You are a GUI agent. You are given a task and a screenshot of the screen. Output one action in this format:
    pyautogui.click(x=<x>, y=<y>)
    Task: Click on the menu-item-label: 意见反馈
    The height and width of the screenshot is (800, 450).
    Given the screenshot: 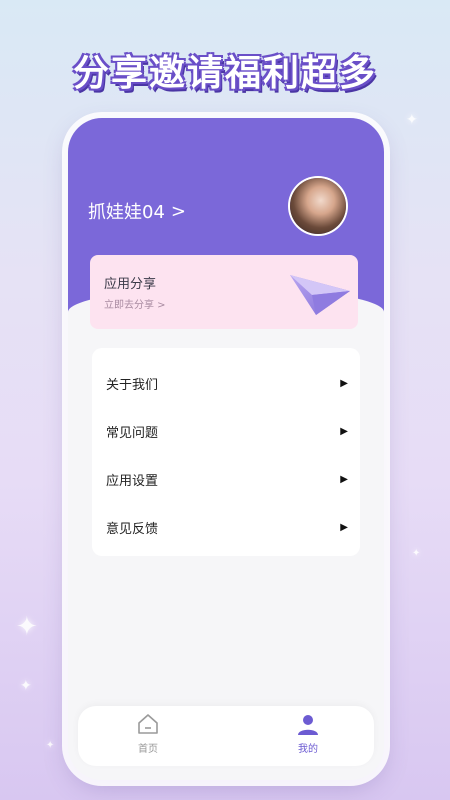 What is the action you would take?
    pyautogui.click(x=132, y=529)
    